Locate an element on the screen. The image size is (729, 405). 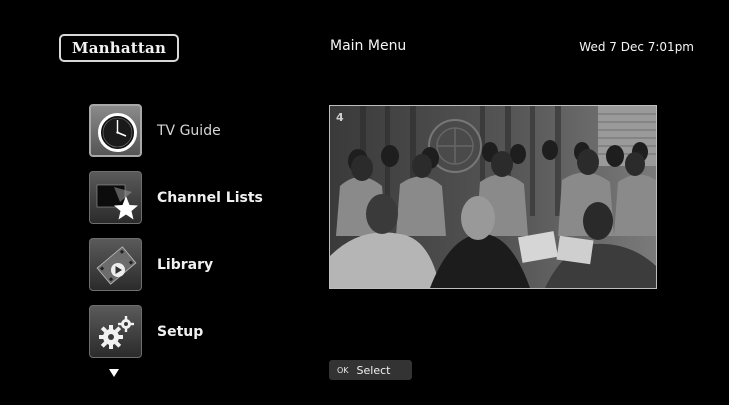
gears-icon is located at coordinates (116, 332).